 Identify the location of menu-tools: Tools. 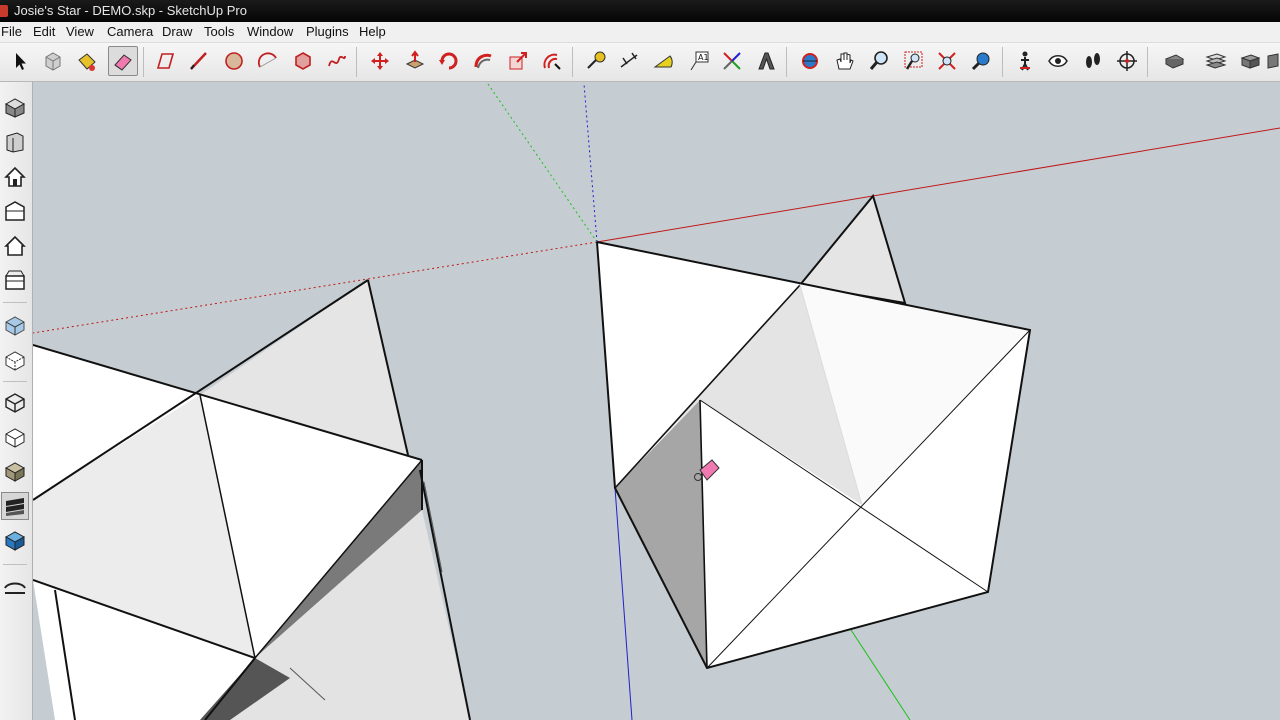
(219, 31).